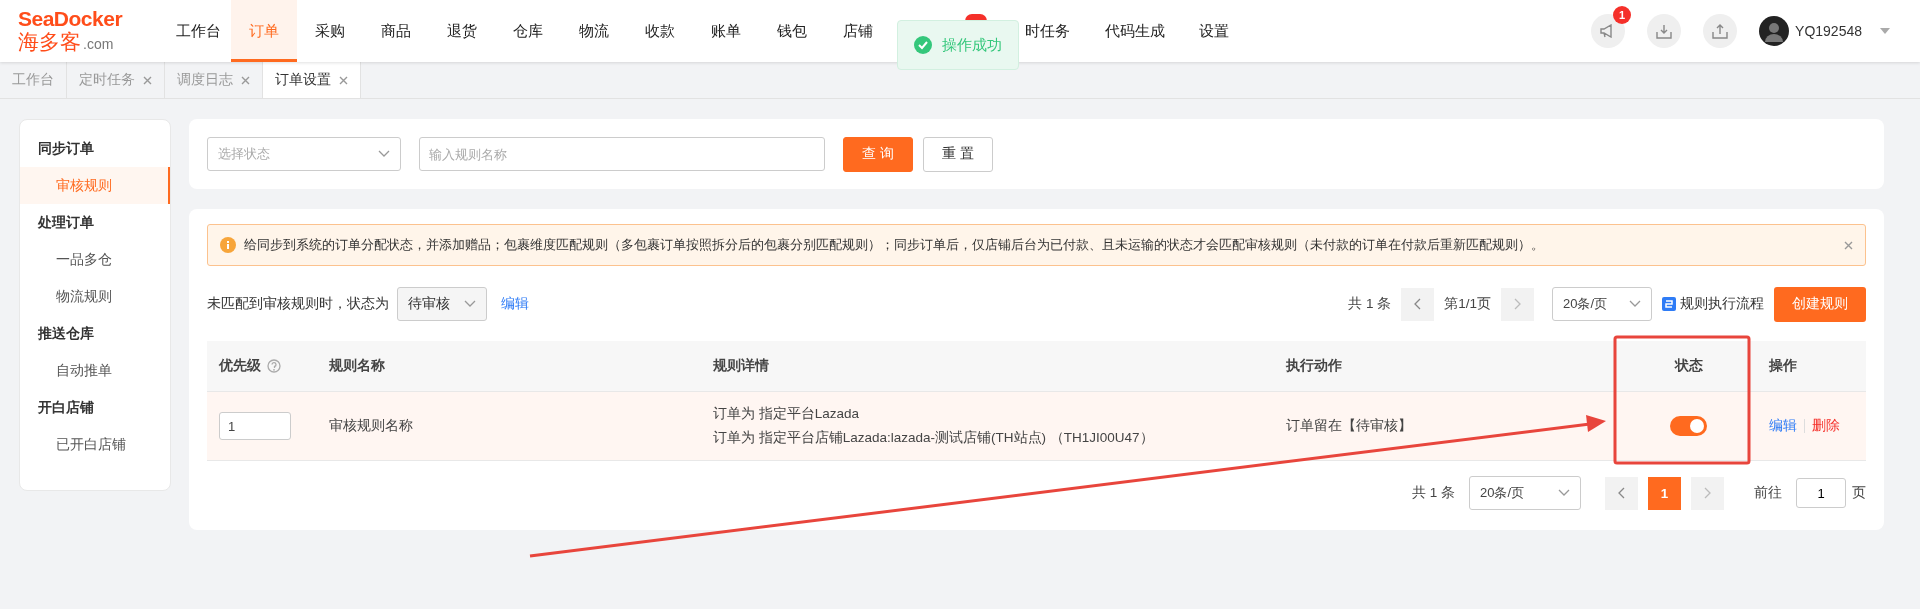 This screenshot has height=609, width=1920. What do you see at coordinates (726, 31) in the screenshot?
I see `nav-item: 账单` at bounding box center [726, 31].